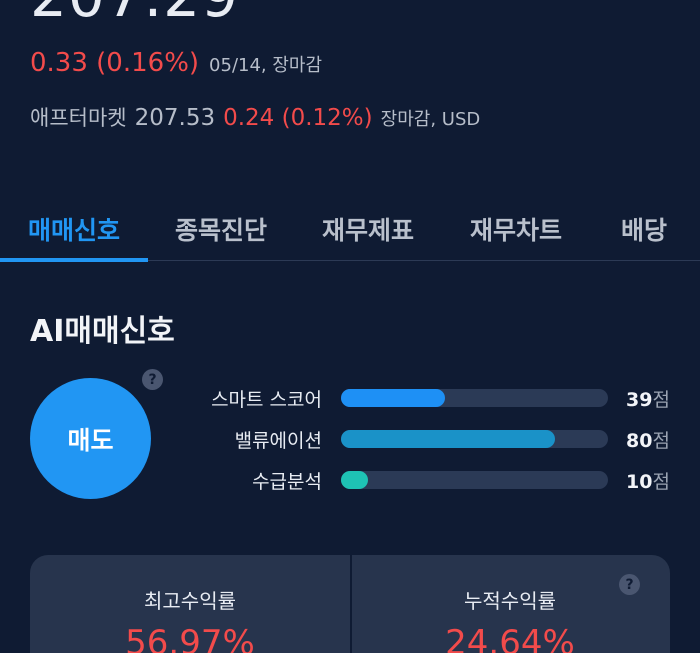  Describe the element at coordinates (266, 400) in the screenshot. I see `score-label: 스마트 스코어` at that location.